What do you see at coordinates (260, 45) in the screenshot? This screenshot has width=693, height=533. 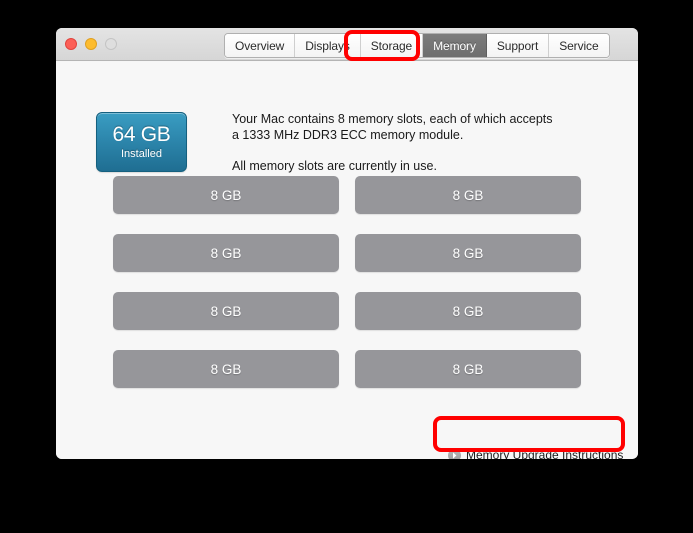 I see `tab-overview: Overview` at bounding box center [260, 45].